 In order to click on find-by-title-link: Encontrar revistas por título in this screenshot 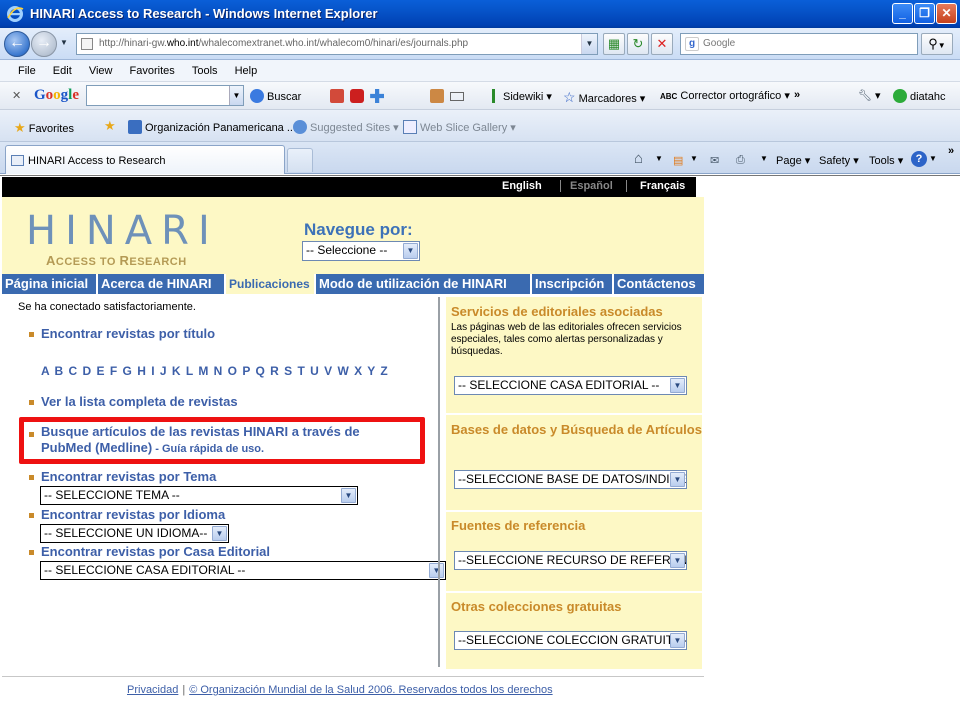, I will do `click(128, 333)`.